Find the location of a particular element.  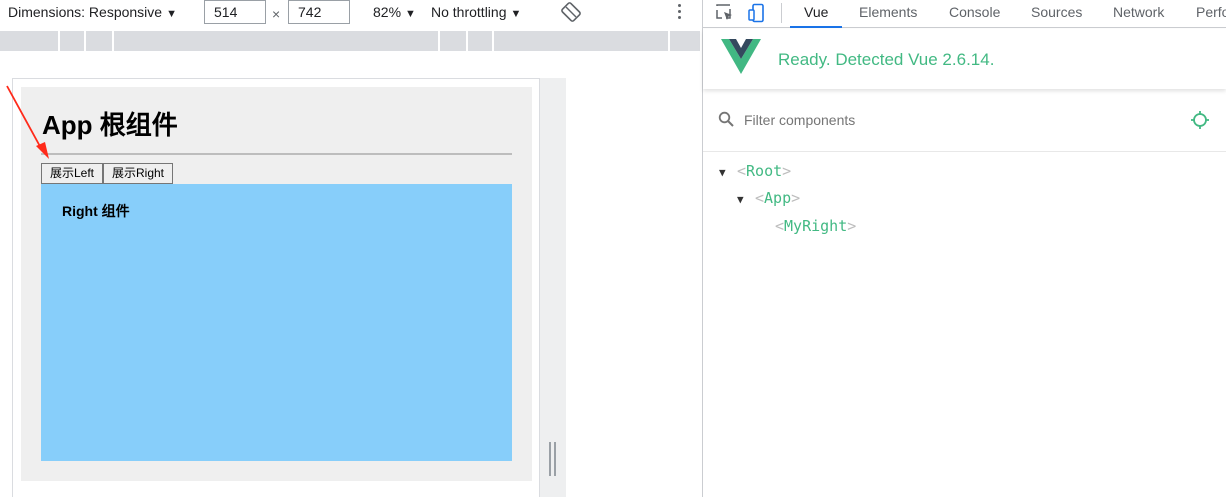

height-input: 742 is located at coordinates (319, 12).